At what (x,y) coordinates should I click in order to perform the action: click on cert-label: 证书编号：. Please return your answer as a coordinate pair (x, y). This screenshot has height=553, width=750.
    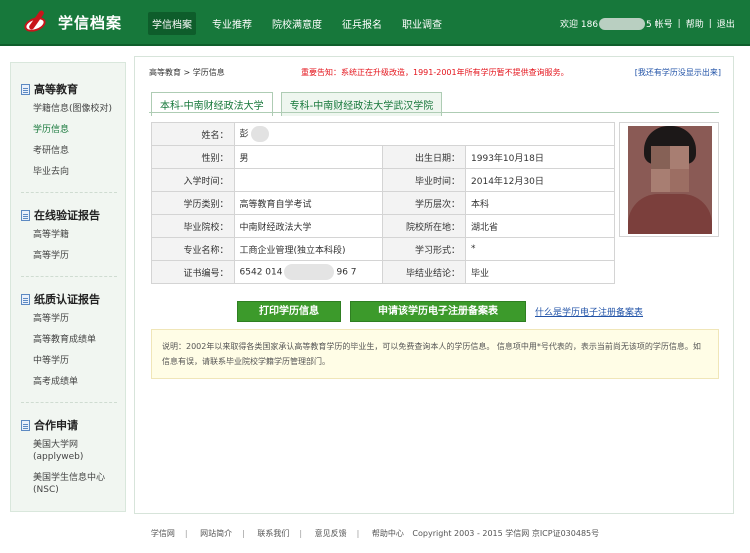
    Looking at the image, I should click on (193, 272).